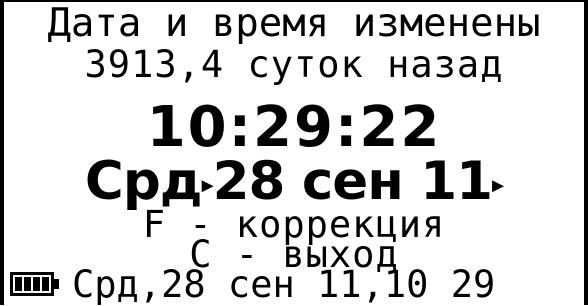 The image size is (588, 306). Describe the element at coordinates (498, 184) in the screenshot. I see `cursor-arrow-icon: ▸` at that location.